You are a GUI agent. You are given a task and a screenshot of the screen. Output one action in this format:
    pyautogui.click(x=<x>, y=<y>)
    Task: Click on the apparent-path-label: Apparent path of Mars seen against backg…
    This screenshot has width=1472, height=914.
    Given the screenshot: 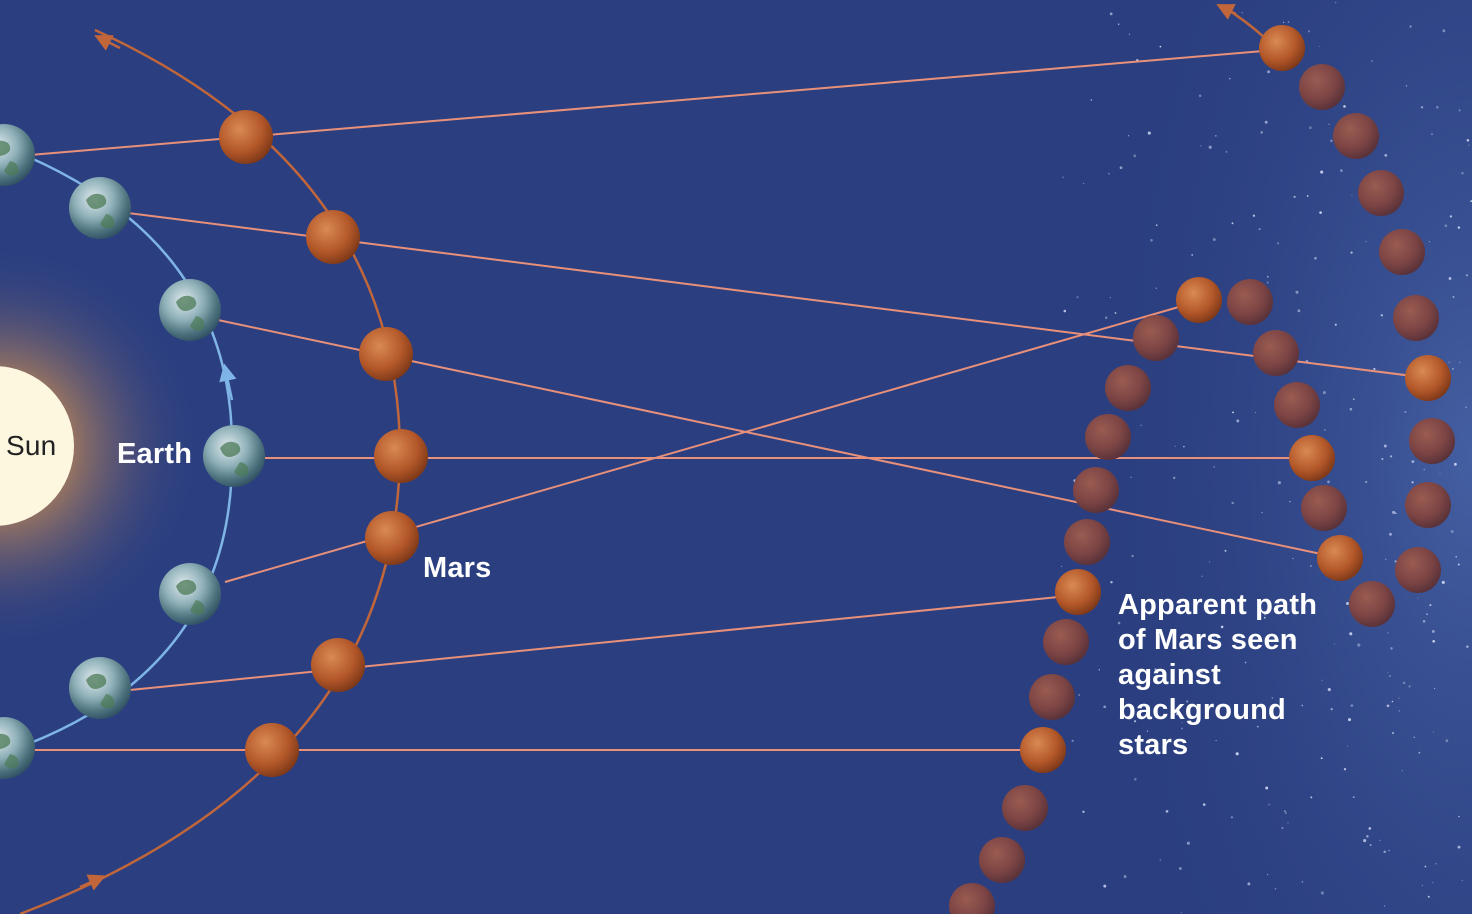 What is the action you would take?
    pyautogui.click(x=1218, y=675)
    